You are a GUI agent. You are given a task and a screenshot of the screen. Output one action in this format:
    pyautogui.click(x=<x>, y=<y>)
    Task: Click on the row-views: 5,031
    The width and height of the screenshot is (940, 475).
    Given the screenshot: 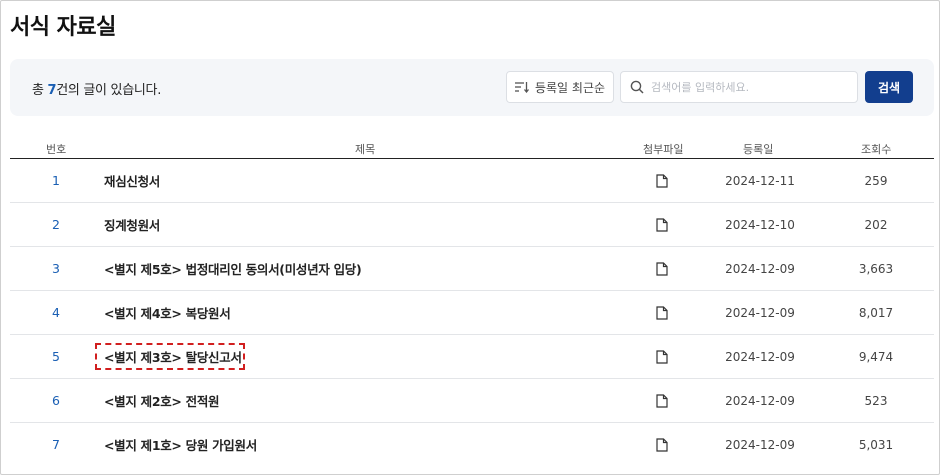 What is the action you would take?
    pyautogui.click(x=876, y=444)
    